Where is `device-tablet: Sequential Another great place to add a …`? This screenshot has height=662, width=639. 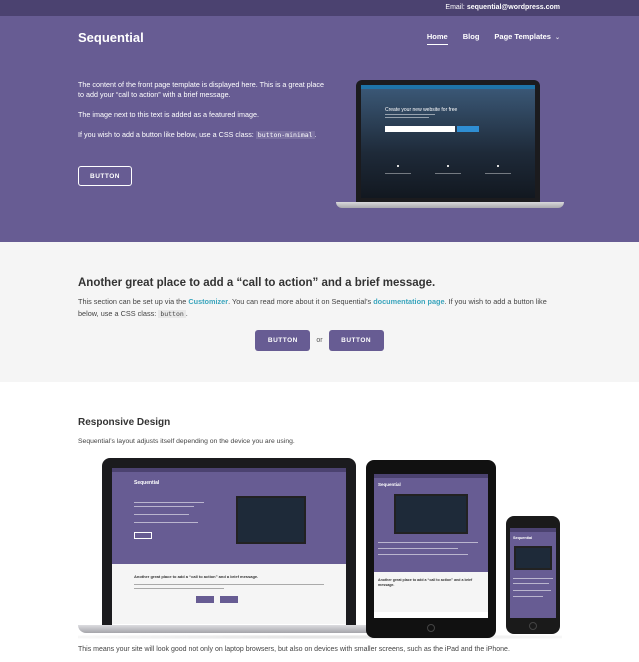
device-tablet: Sequential Another great place to add a … is located at coordinates (431, 549).